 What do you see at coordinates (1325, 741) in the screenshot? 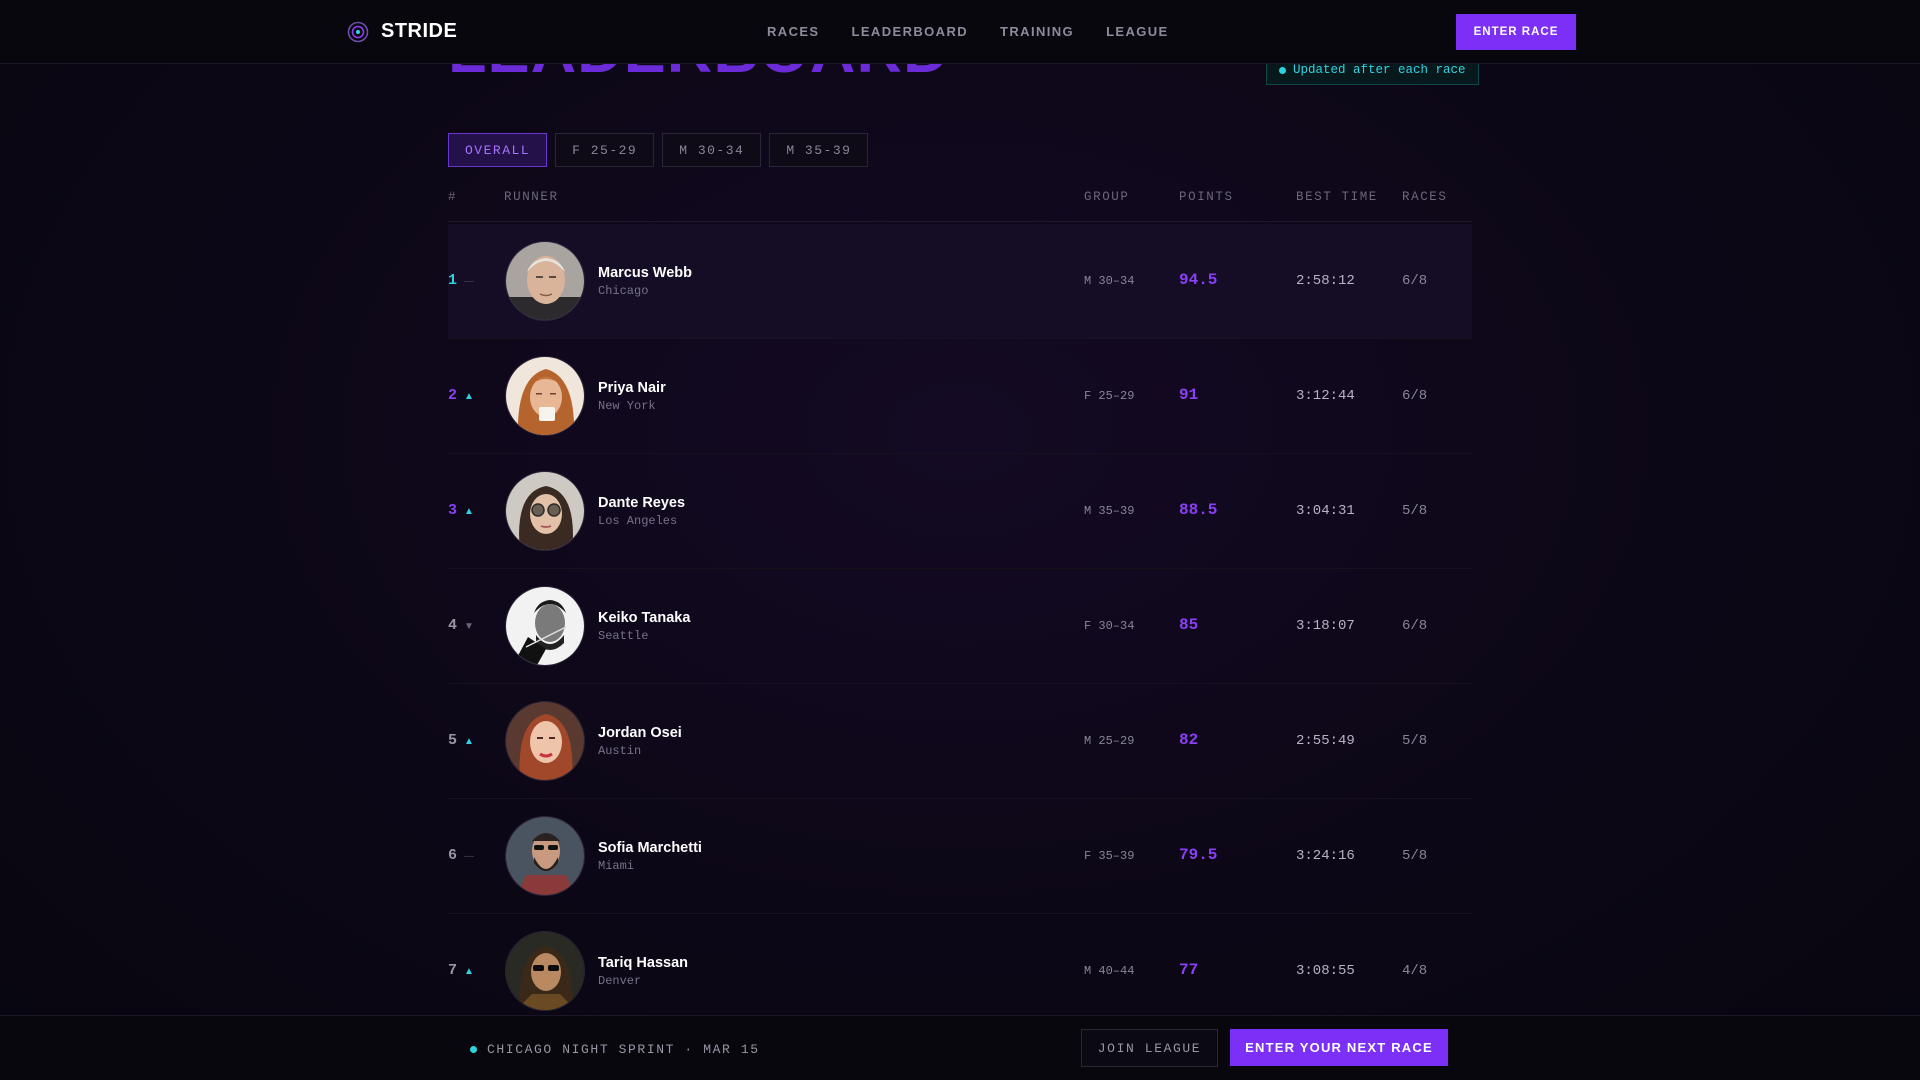
I see `runner-best-time: 2:55:49` at bounding box center [1325, 741].